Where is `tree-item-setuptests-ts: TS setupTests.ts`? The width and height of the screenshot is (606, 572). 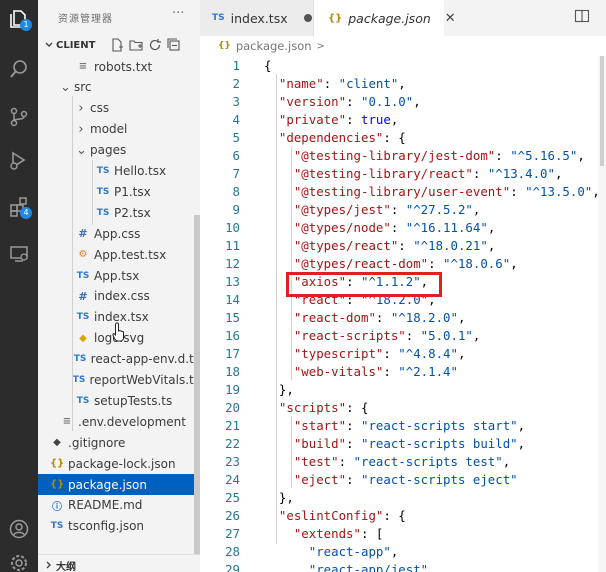
tree-item-setuptests-ts: TS setupTests.ts is located at coordinates (119, 400).